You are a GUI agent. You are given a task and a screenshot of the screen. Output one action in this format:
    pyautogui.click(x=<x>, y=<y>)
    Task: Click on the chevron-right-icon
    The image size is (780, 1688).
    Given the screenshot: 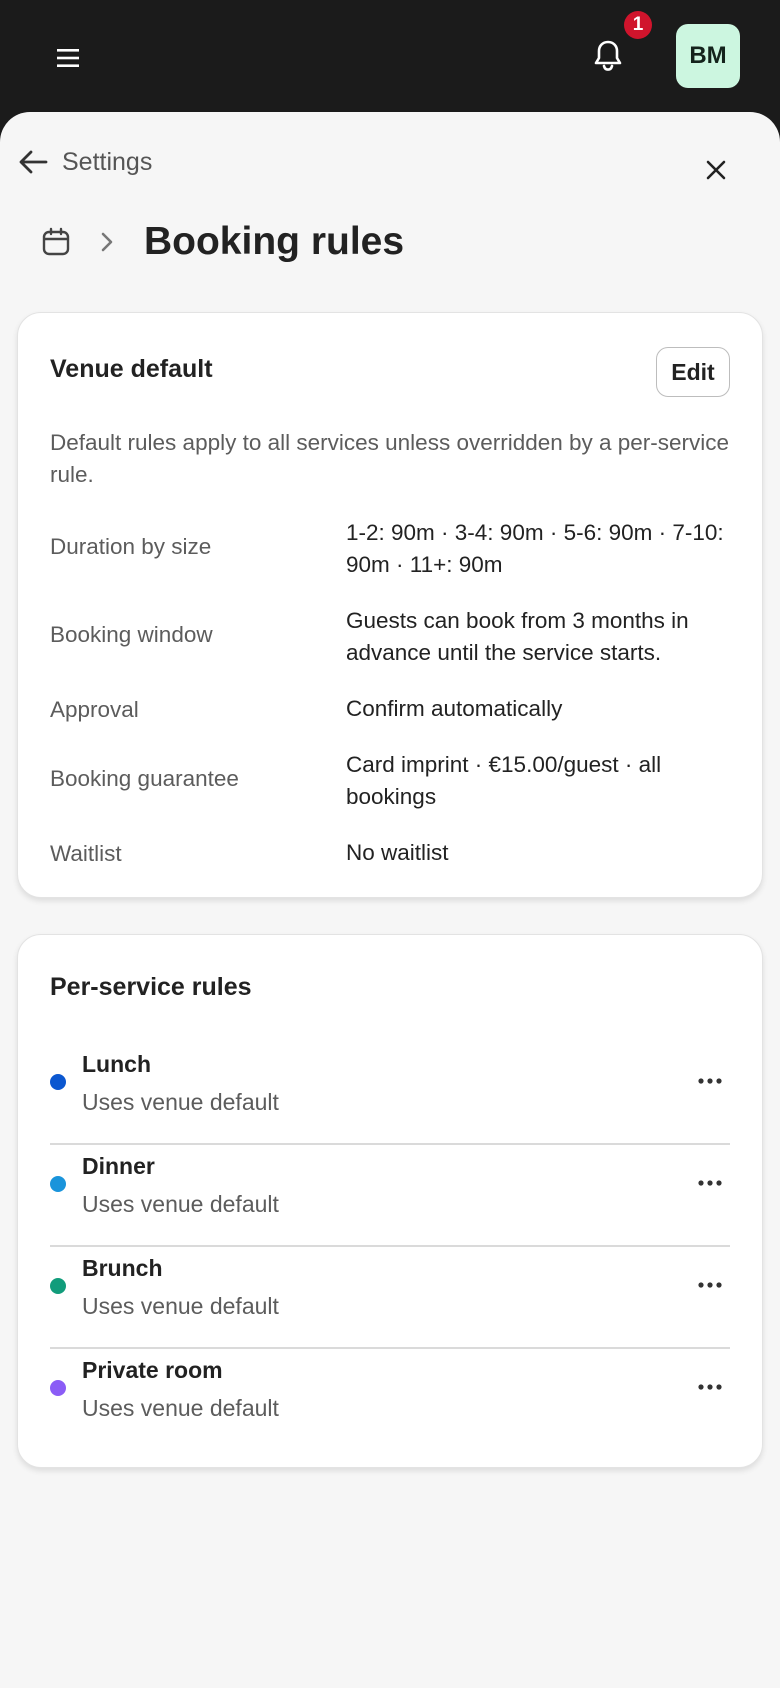 What is the action you would take?
    pyautogui.click(x=107, y=242)
    